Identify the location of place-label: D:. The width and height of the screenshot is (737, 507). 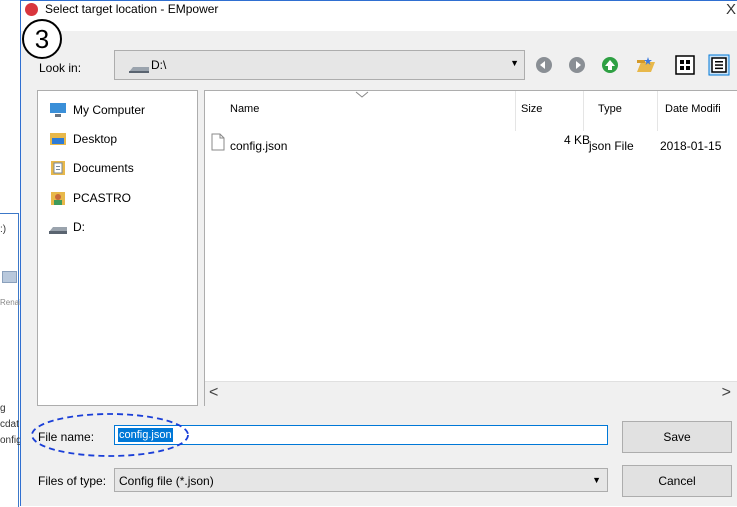
(79, 227).